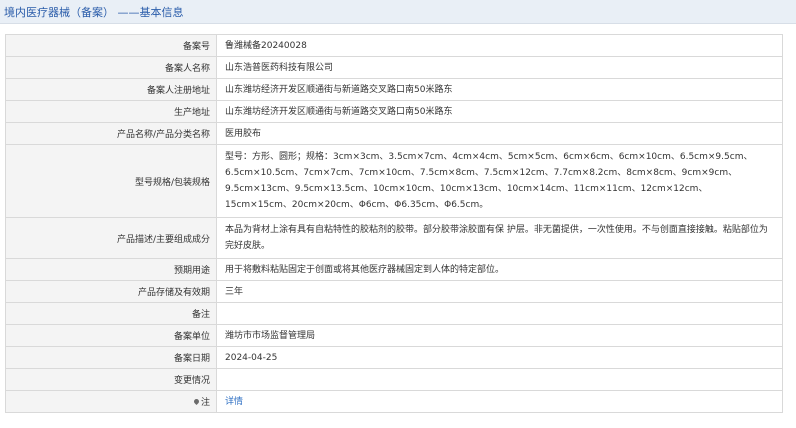 The height and width of the screenshot is (428, 796). I want to click on row-label: 产品描述/主要组成成分, so click(111, 238).